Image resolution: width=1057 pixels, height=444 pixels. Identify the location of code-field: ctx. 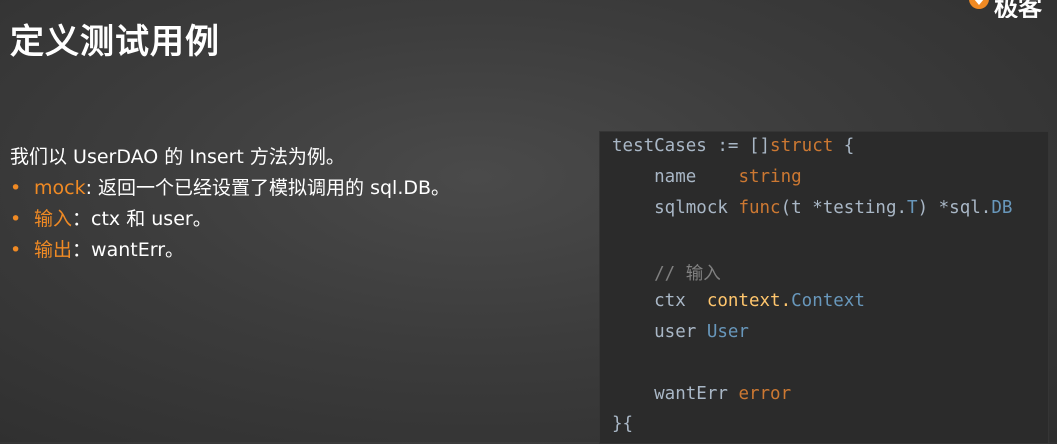
(659, 301).